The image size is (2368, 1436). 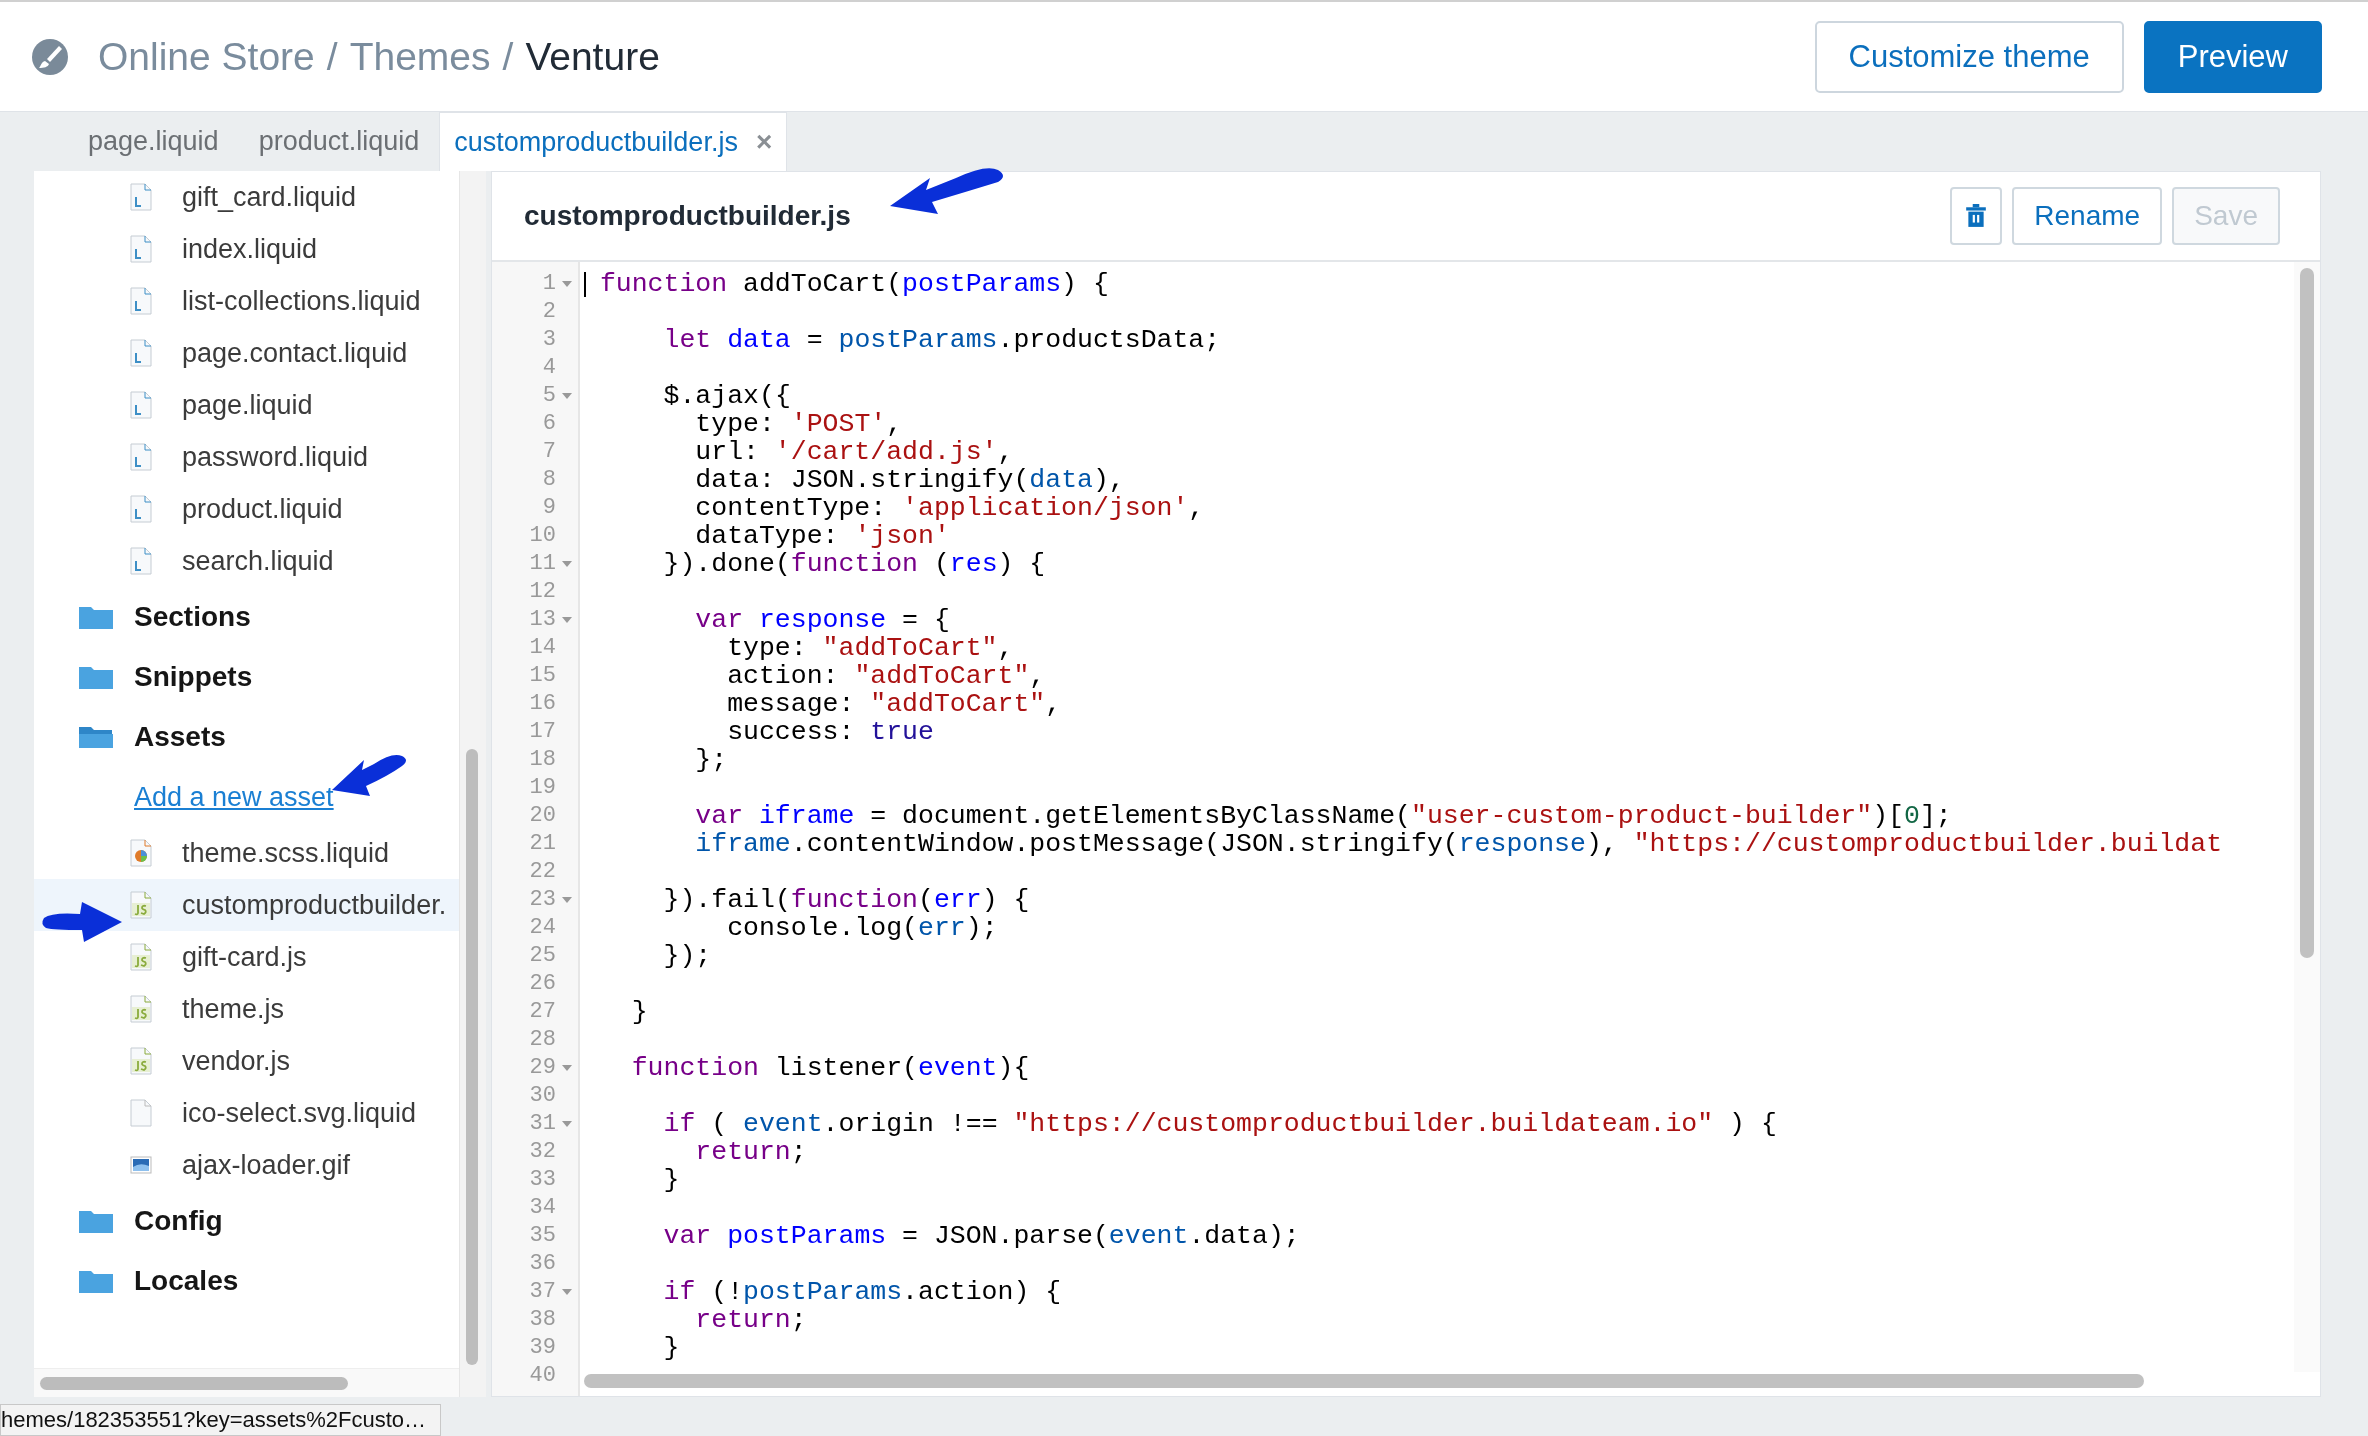 What do you see at coordinates (549, 312) in the screenshot?
I see `line-number: 2` at bounding box center [549, 312].